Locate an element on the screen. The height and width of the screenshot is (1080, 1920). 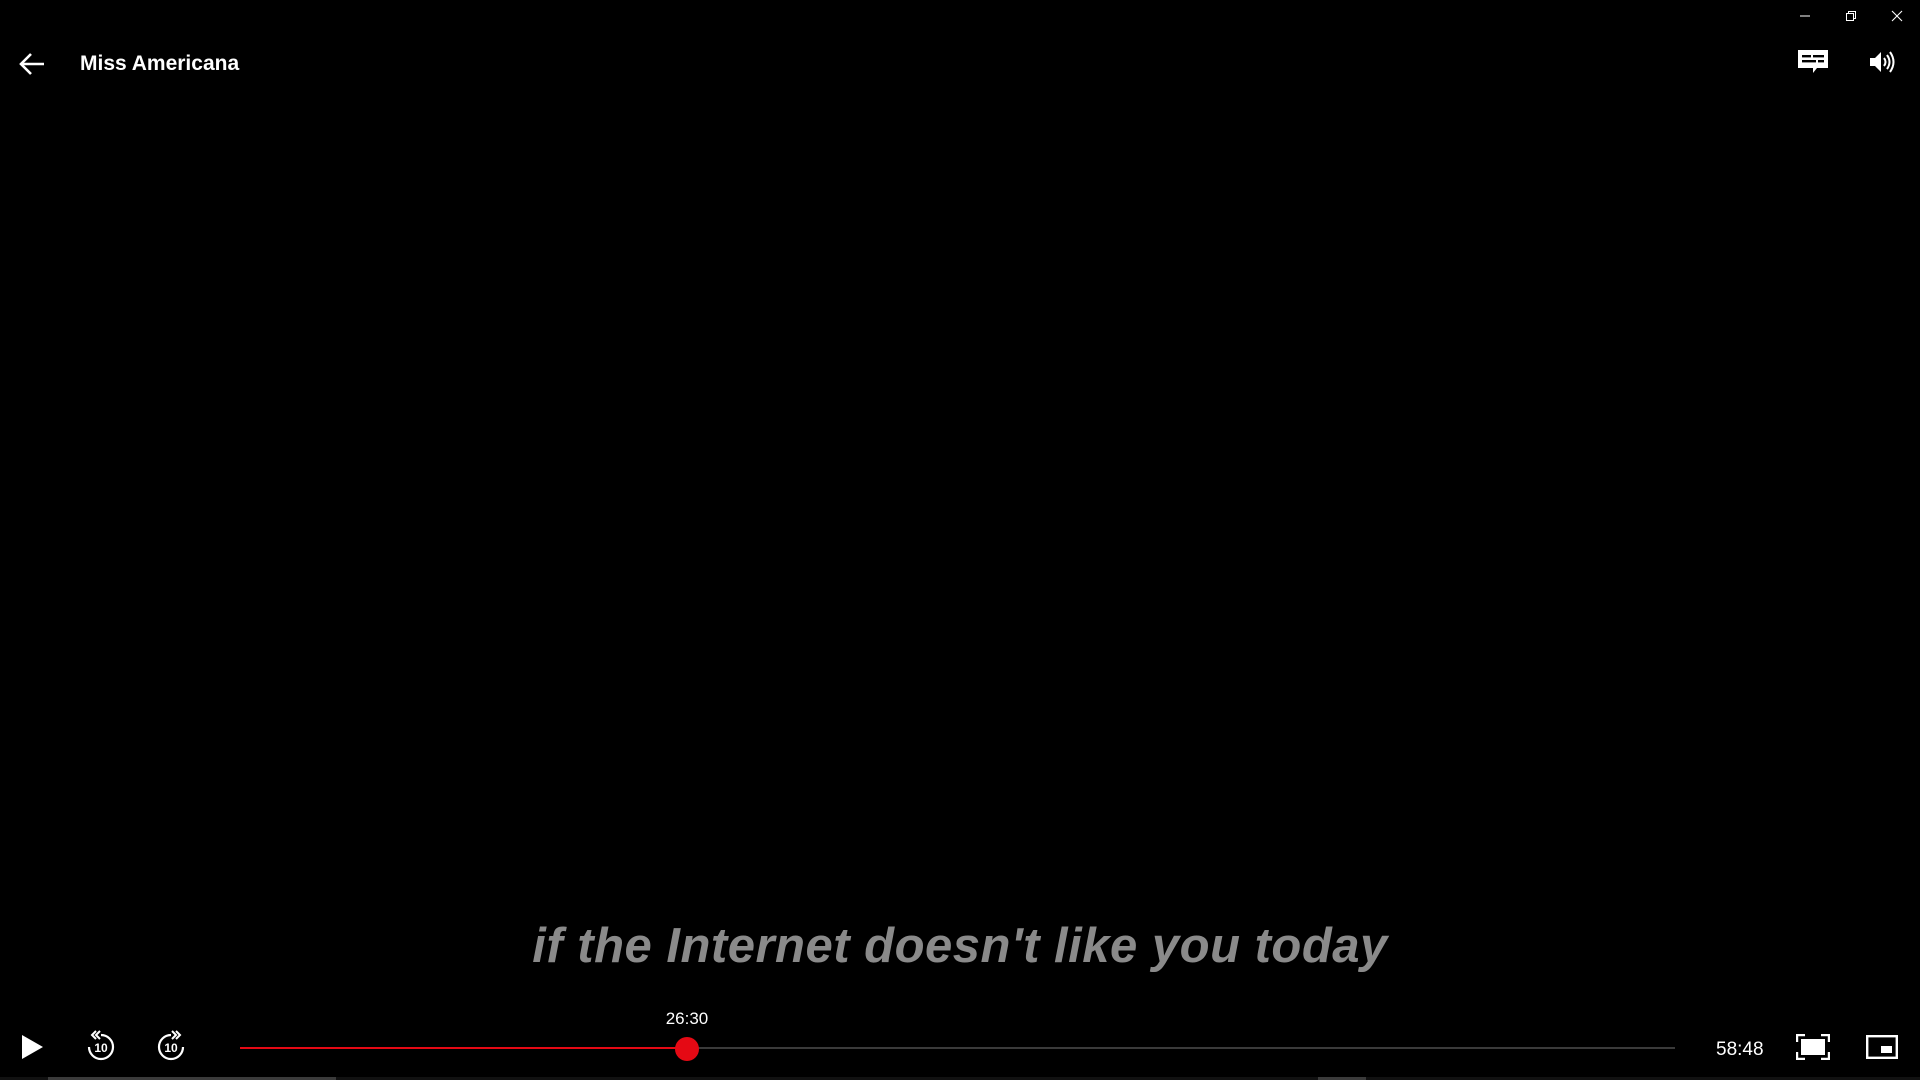
video-title: Miss Americana is located at coordinates (160, 63).